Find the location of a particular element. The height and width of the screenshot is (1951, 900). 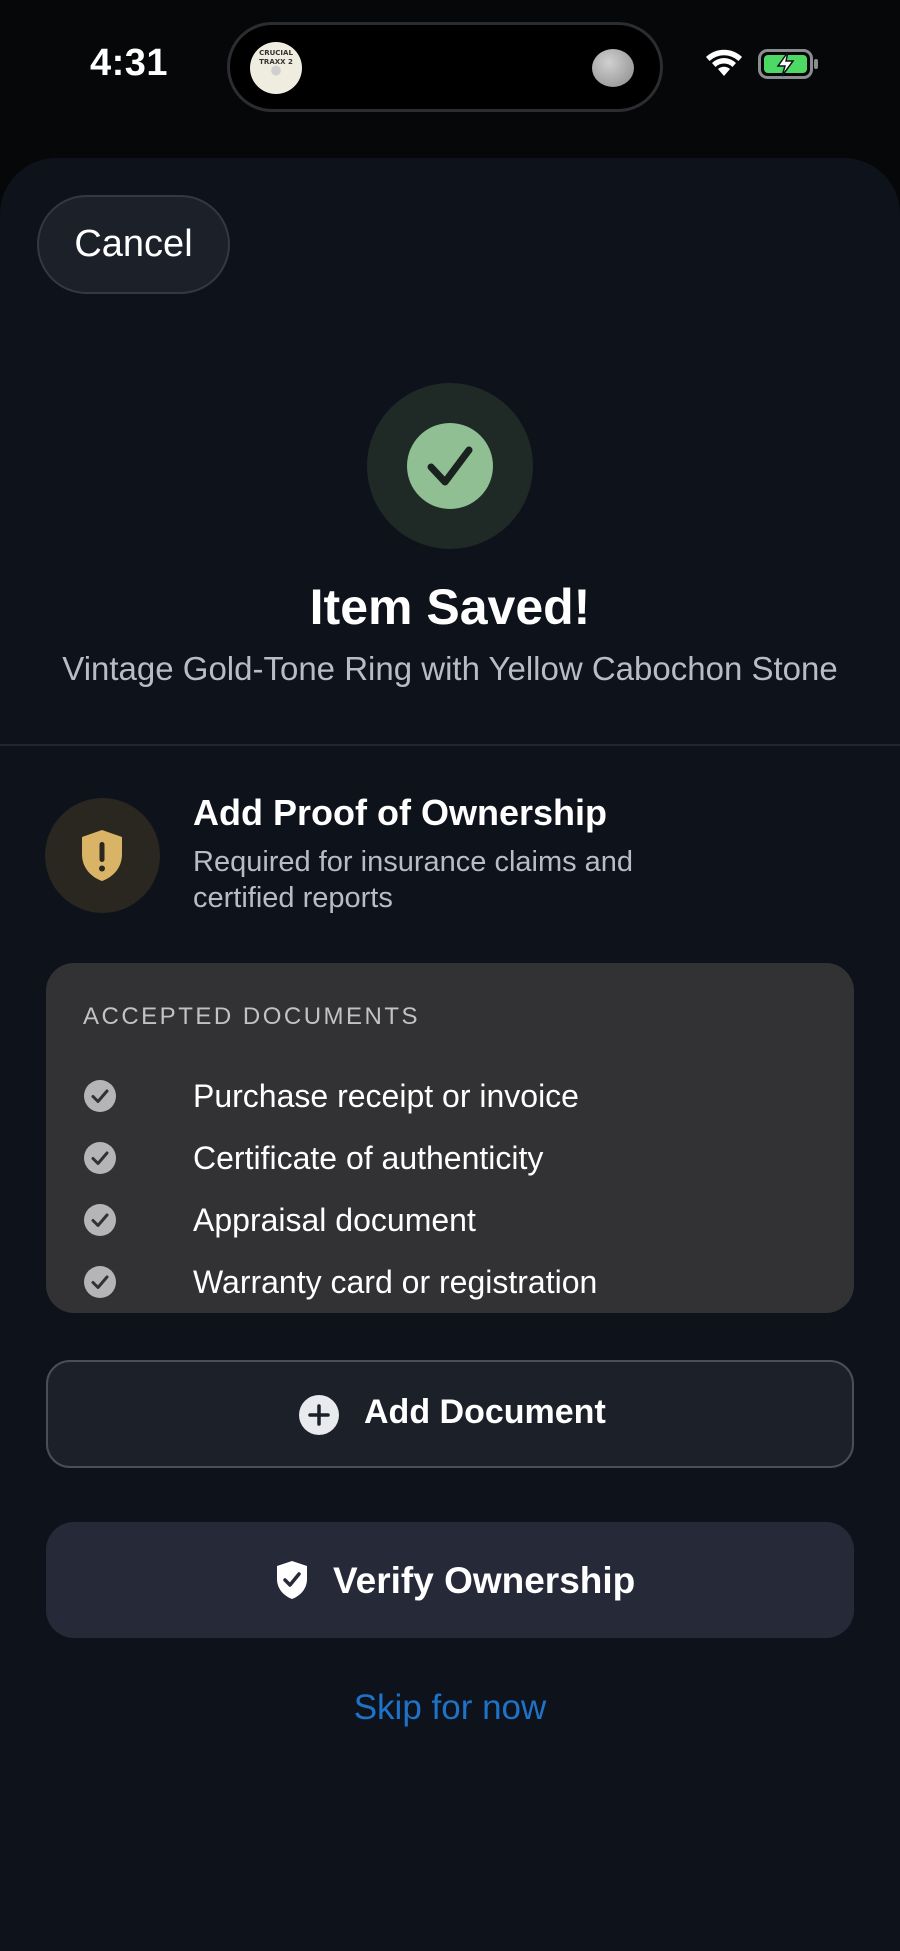

dynamic-island: CRUCIAL TRAXX 2 is located at coordinates (445, 67).